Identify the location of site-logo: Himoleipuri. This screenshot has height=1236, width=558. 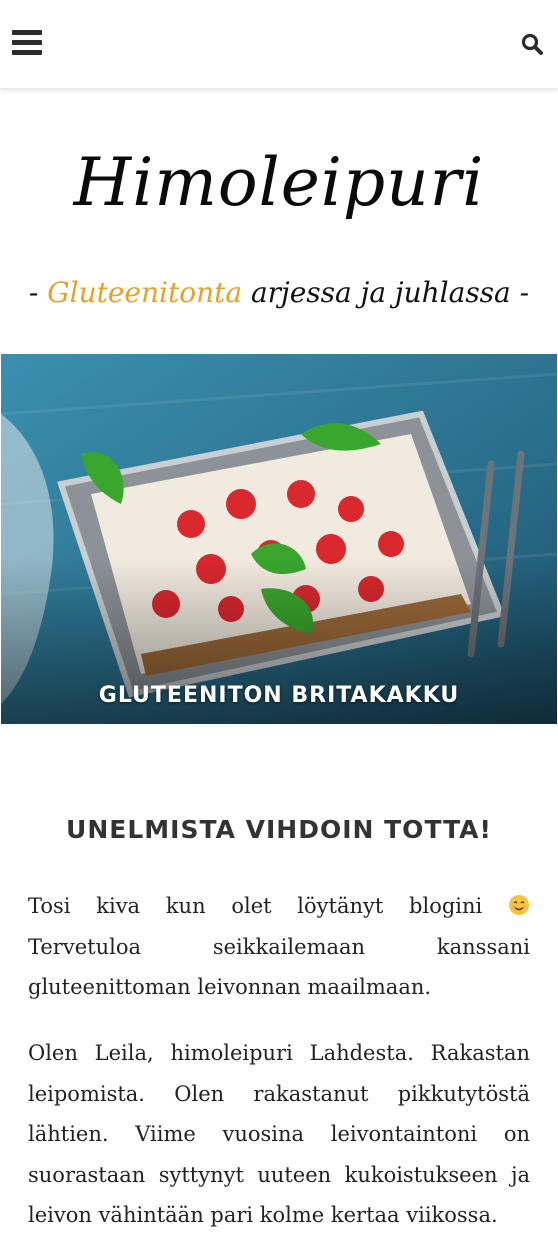
(279, 183).